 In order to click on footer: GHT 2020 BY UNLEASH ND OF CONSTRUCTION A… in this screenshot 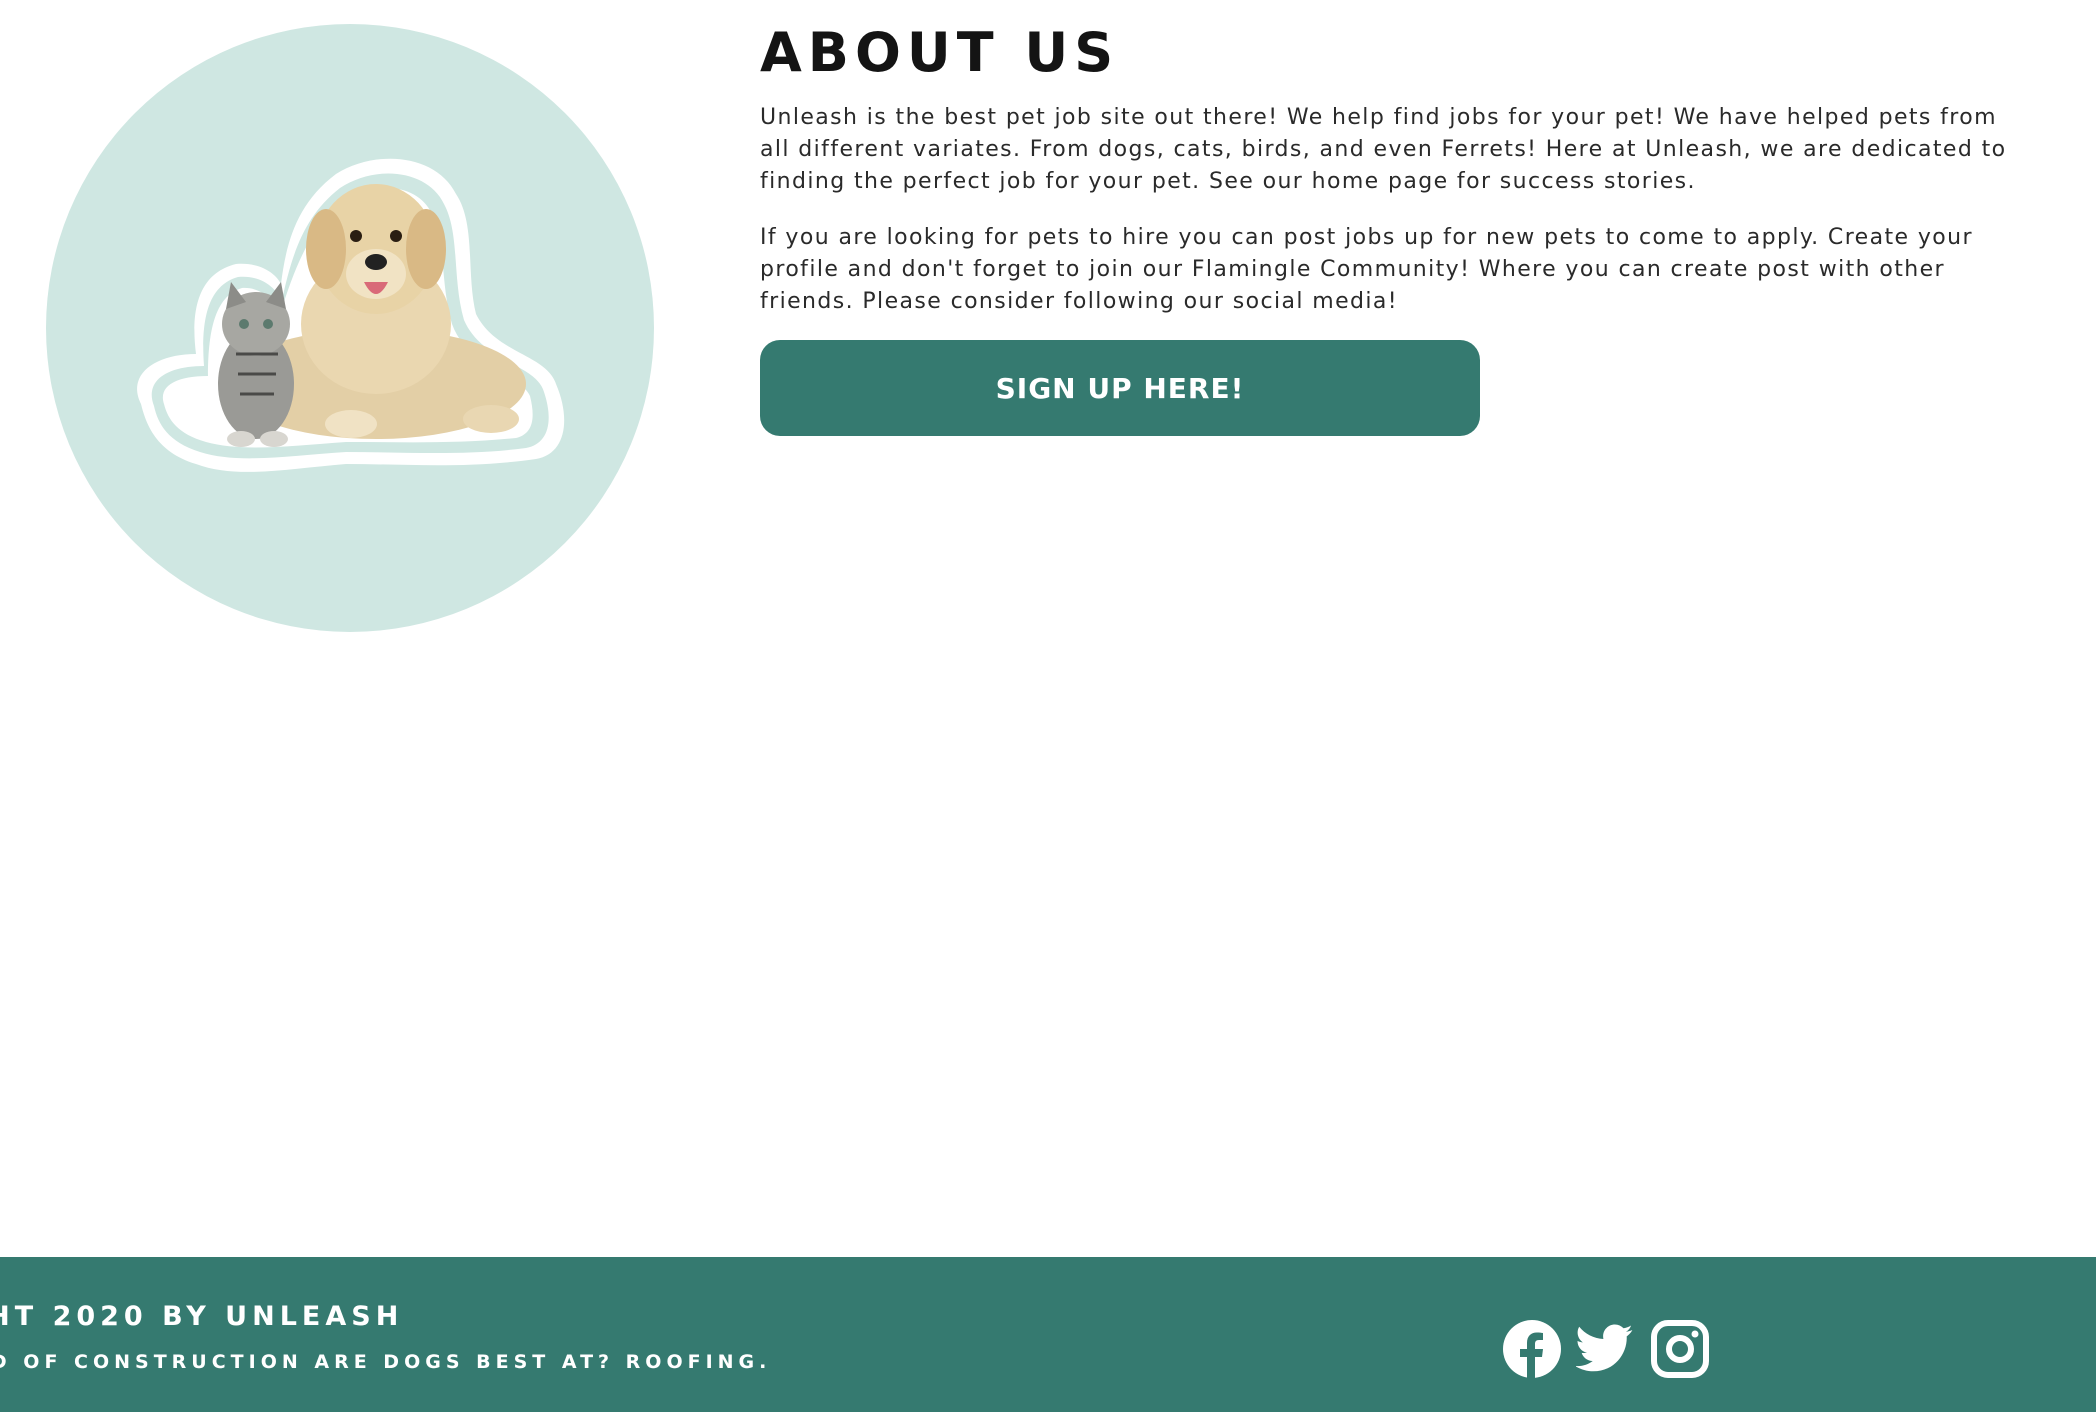, I will do `click(1048, 1334)`.